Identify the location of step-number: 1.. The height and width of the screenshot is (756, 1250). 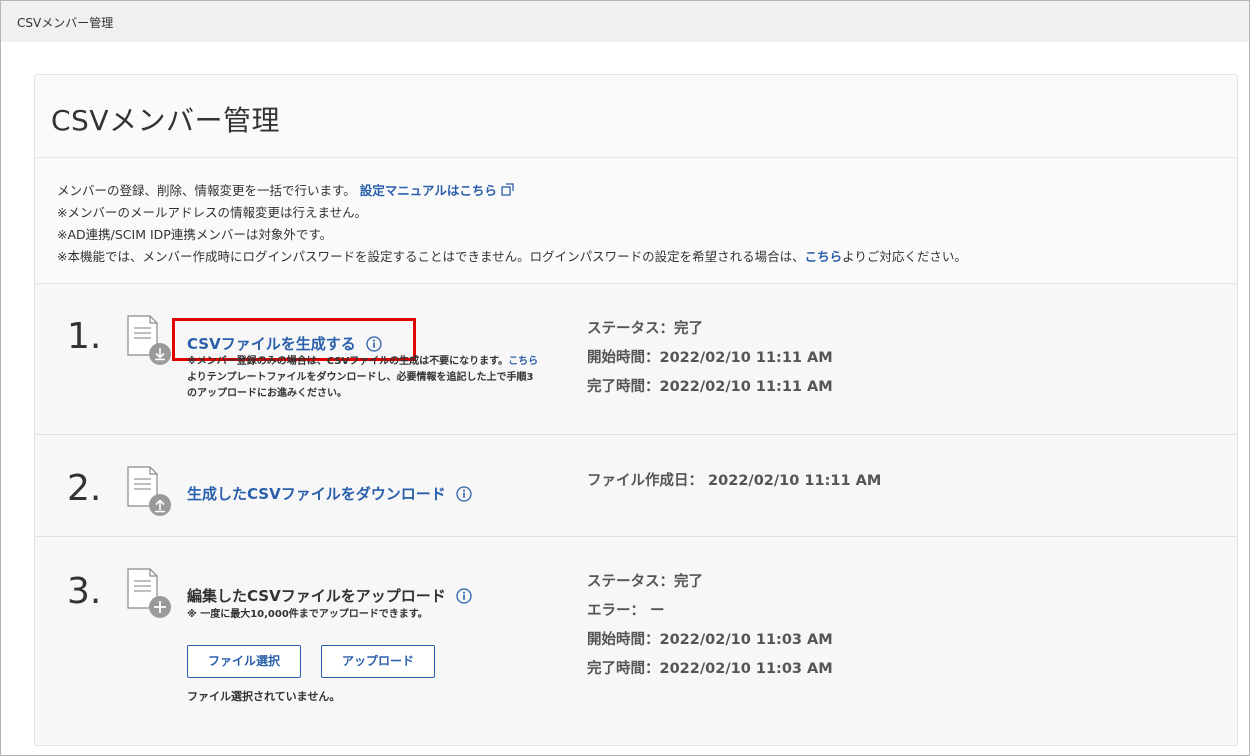
(84, 336).